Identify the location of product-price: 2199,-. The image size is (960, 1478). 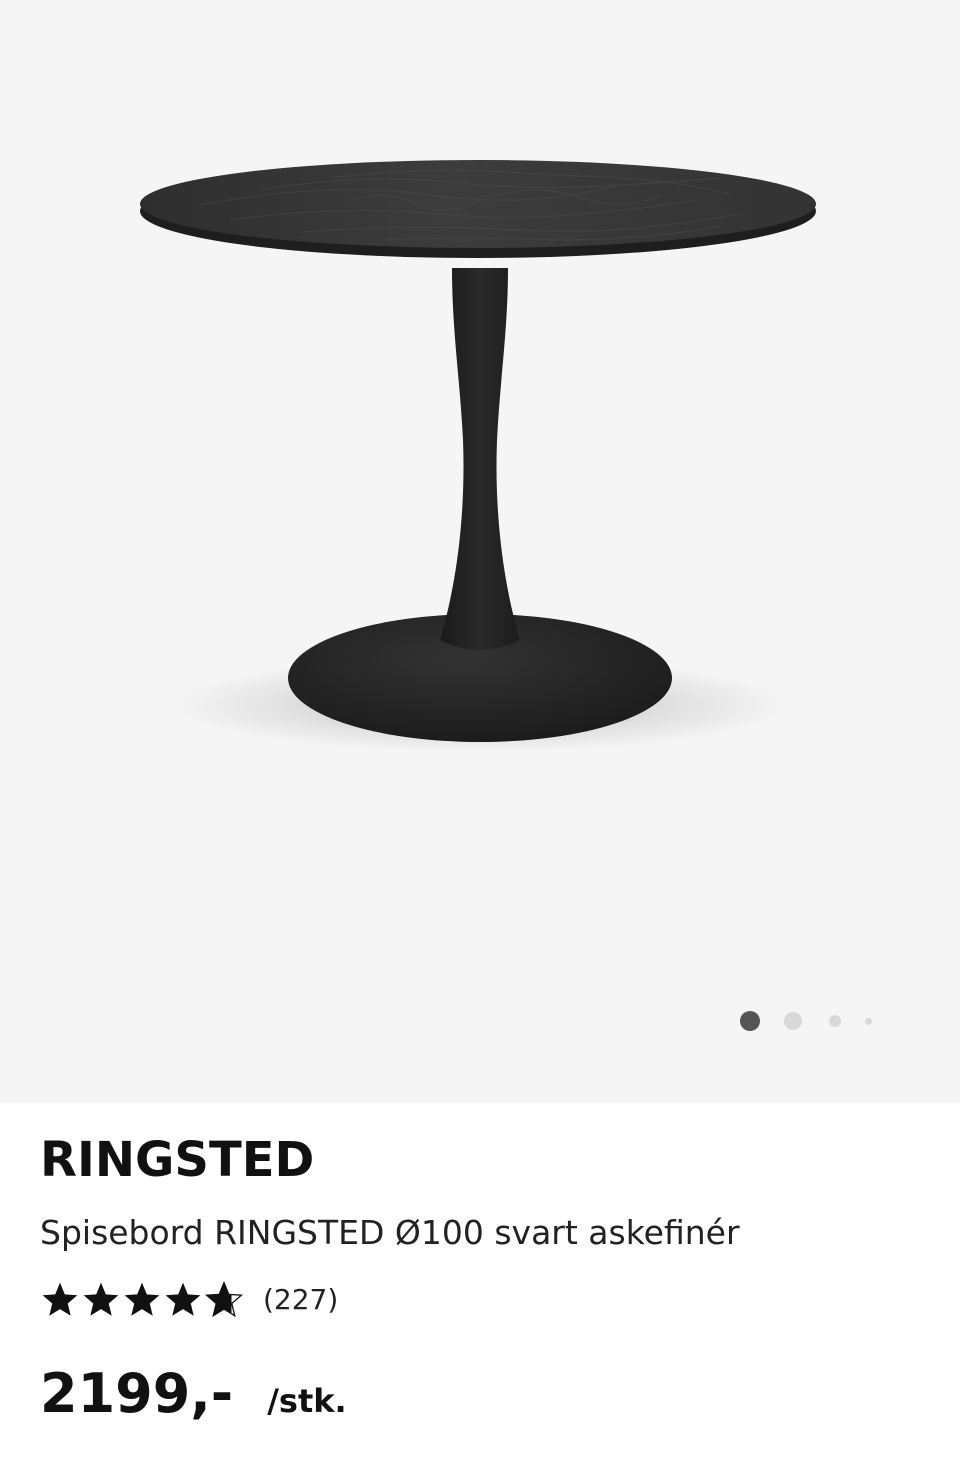
(137, 1393).